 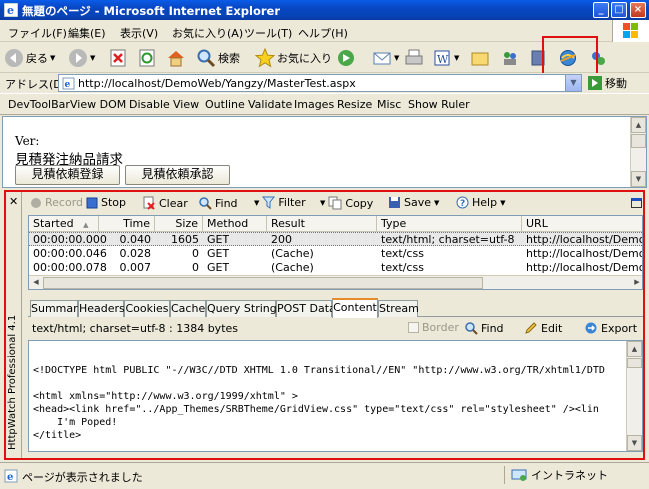 I want to click on code-scroll-down-icon: ▼, so click(x=634, y=443).